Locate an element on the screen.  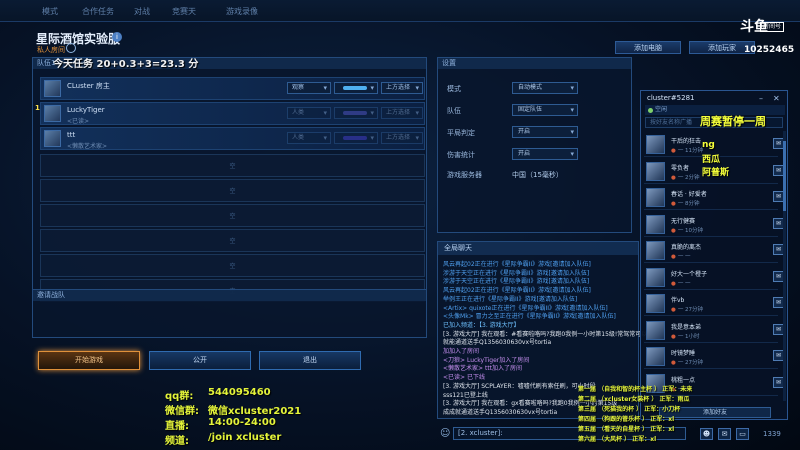
emoji-icon: ☺ is located at coordinates (445, 433).